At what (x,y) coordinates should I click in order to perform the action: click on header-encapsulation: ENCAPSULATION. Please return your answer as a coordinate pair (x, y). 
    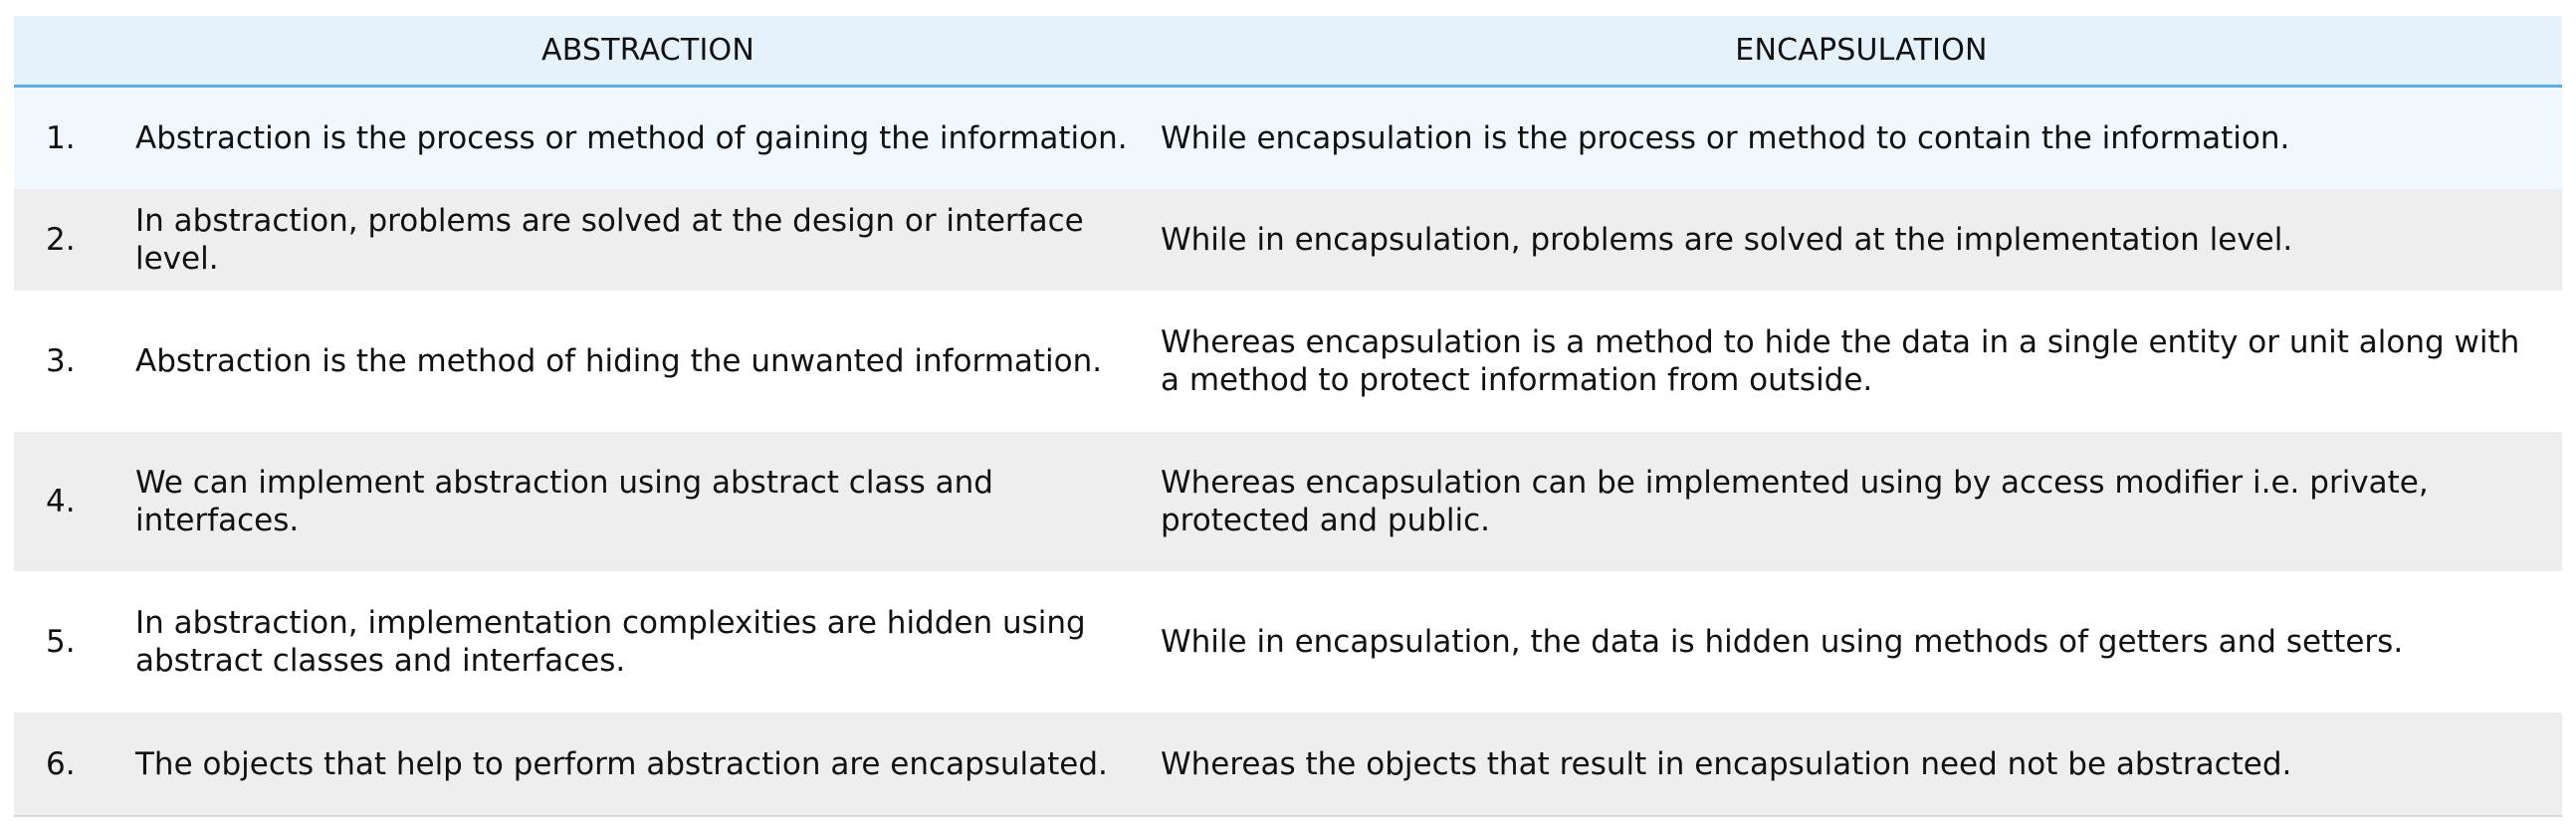
    Looking at the image, I should click on (1861, 50).